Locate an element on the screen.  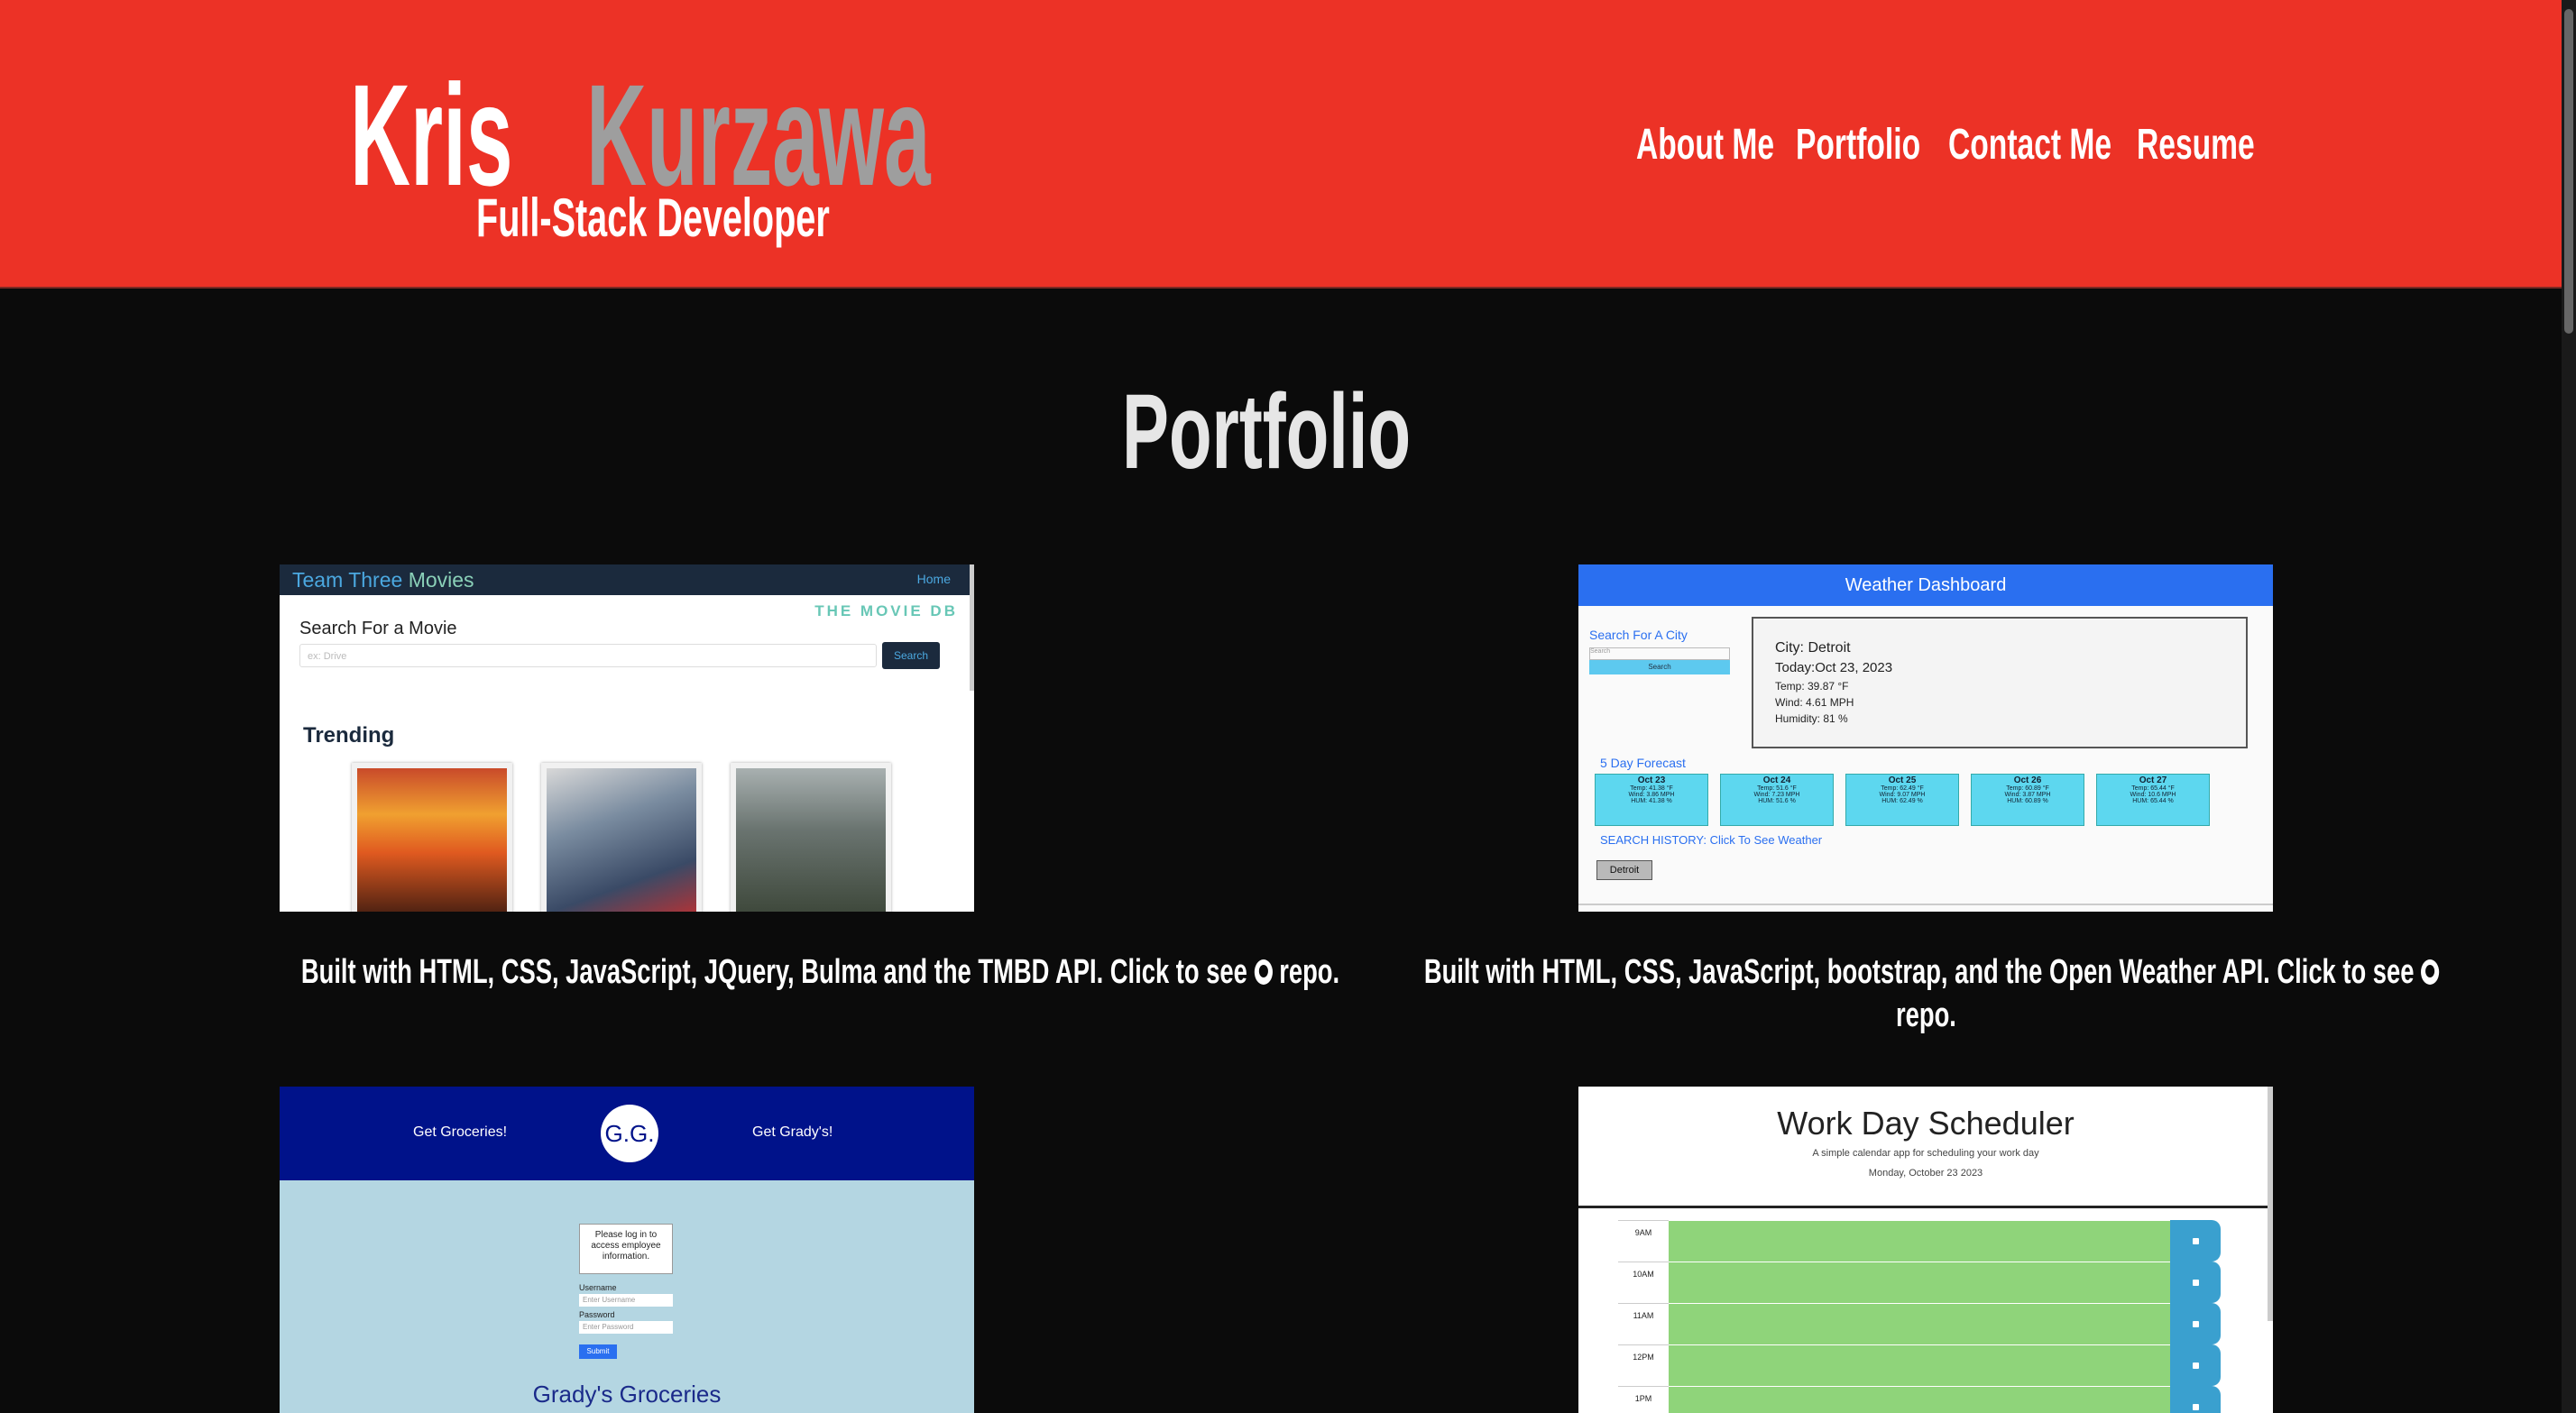
nav-contact-me: Contact Me is located at coordinates (2029, 145).